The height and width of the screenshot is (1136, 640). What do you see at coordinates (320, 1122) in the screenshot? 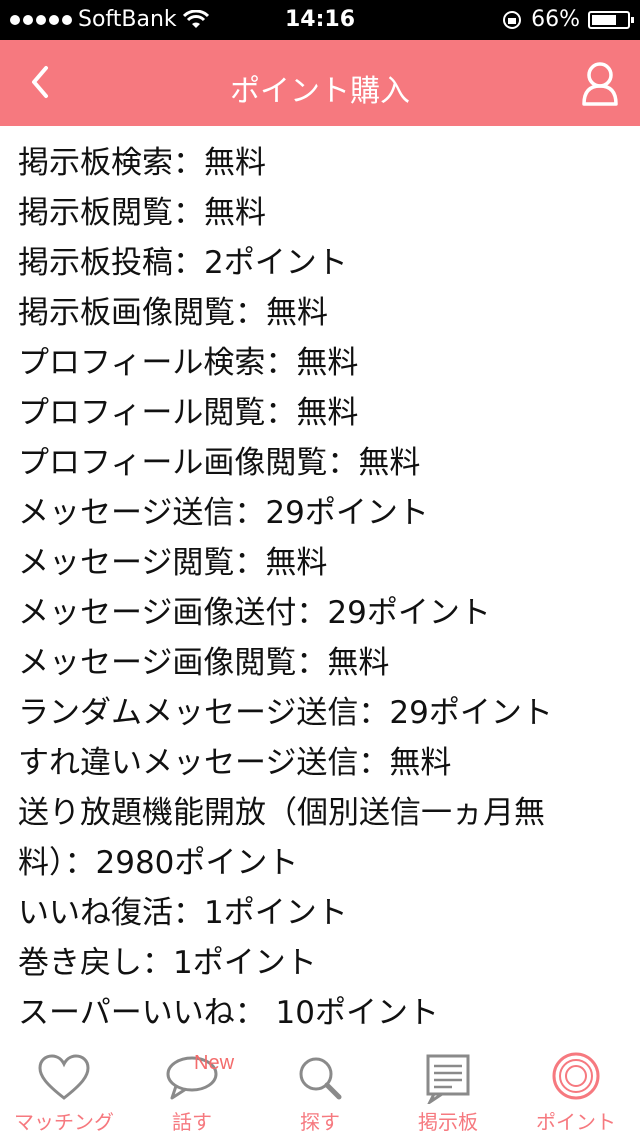
I see `tab-search-label: 探す` at bounding box center [320, 1122].